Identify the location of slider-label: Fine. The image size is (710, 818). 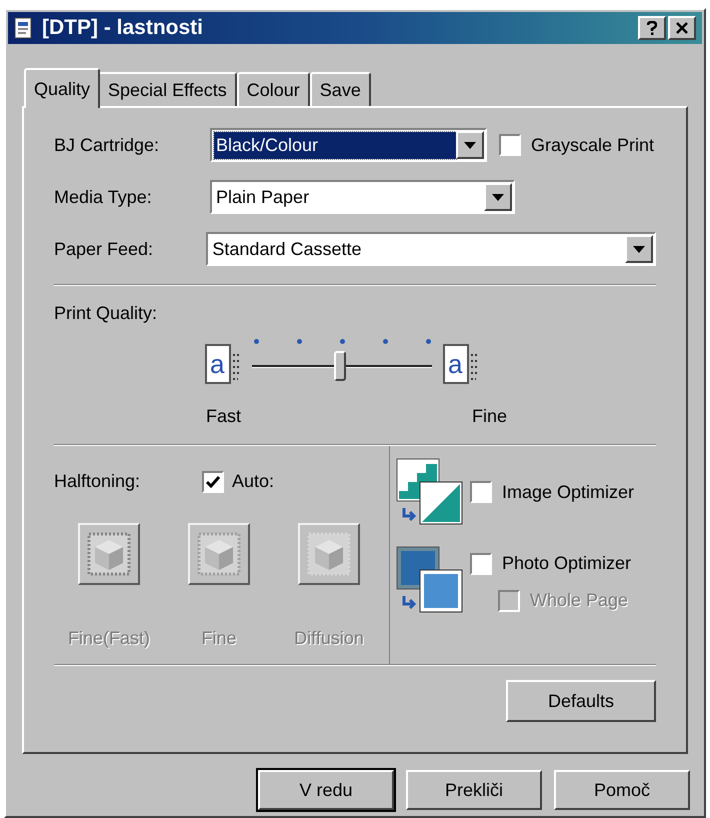
(490, 416).